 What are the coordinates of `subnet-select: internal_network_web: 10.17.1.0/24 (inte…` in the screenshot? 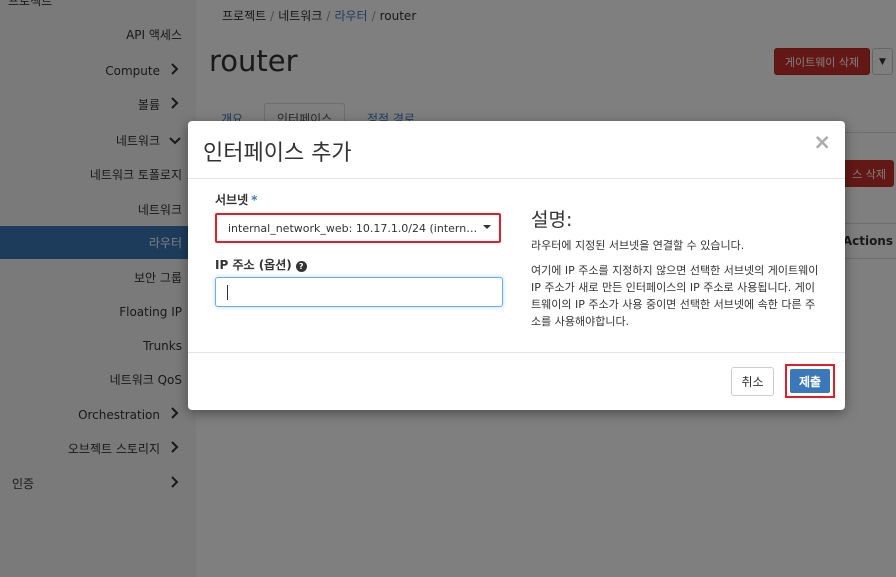 It's located at (358, 228).